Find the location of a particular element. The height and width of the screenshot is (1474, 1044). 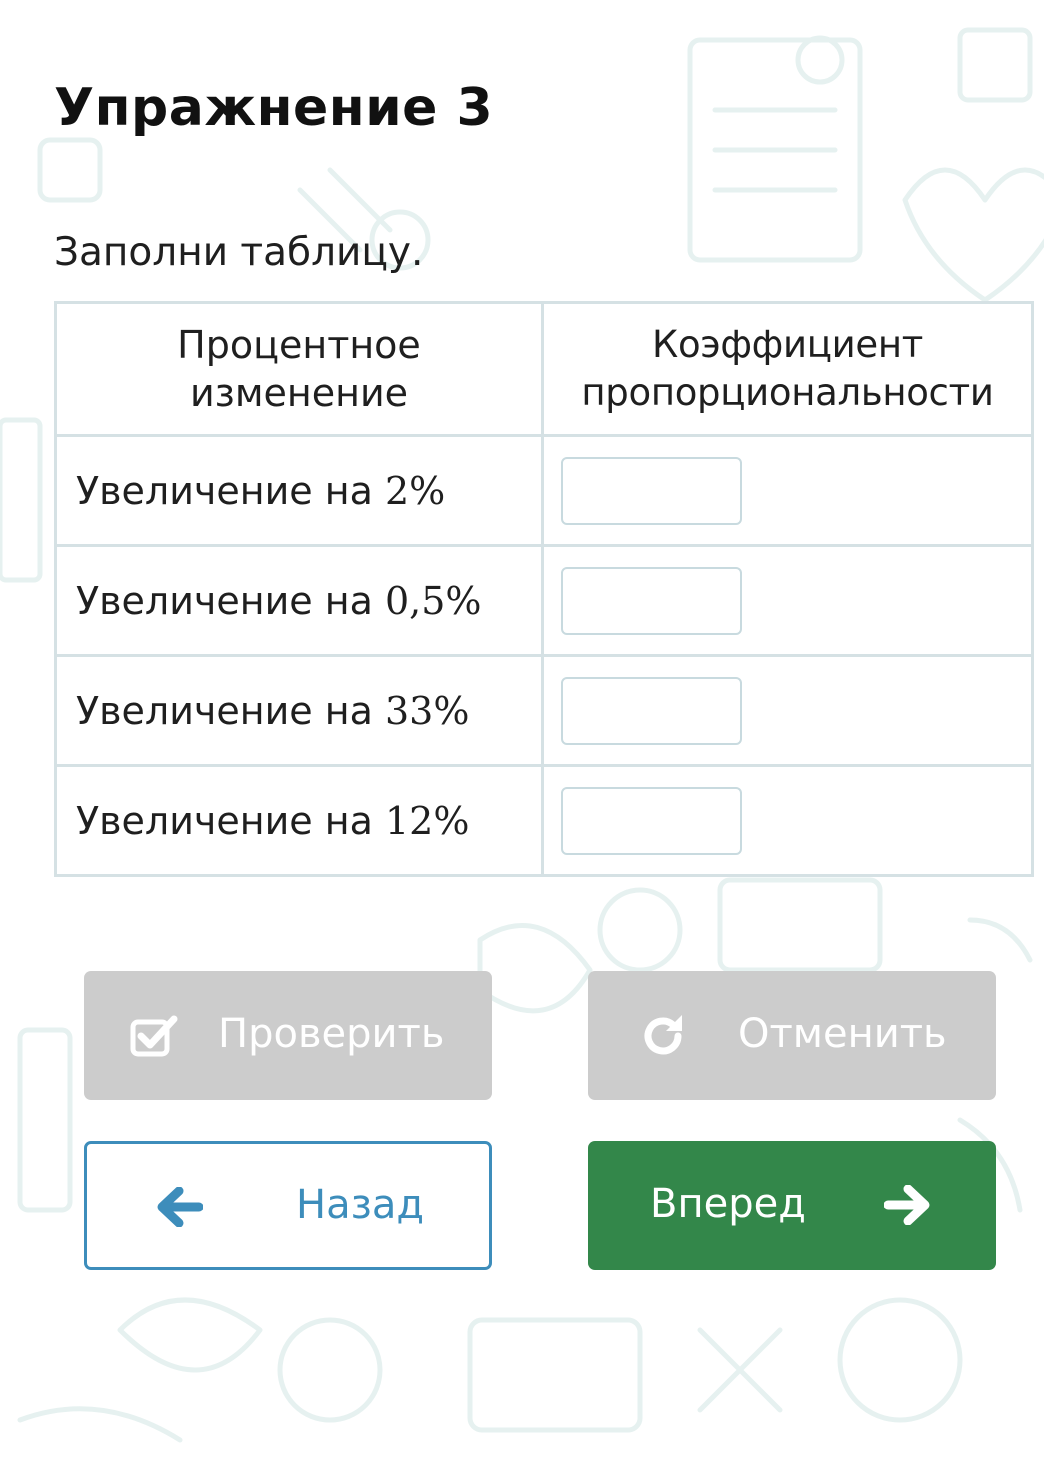

row-label-cell: Увеличение на 33% is located at coordinates (299, 710).